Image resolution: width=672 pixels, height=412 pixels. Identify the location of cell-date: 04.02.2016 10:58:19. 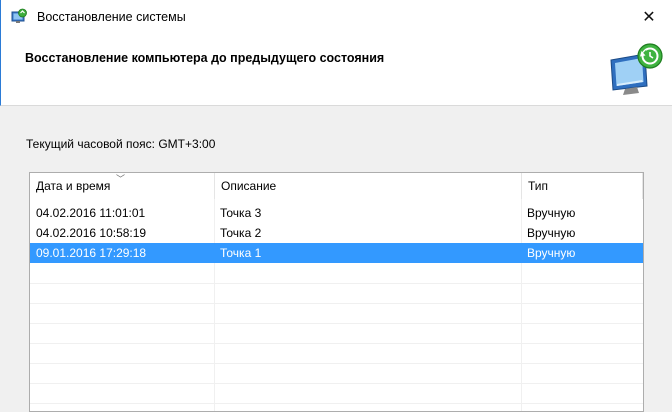
(91, 233).